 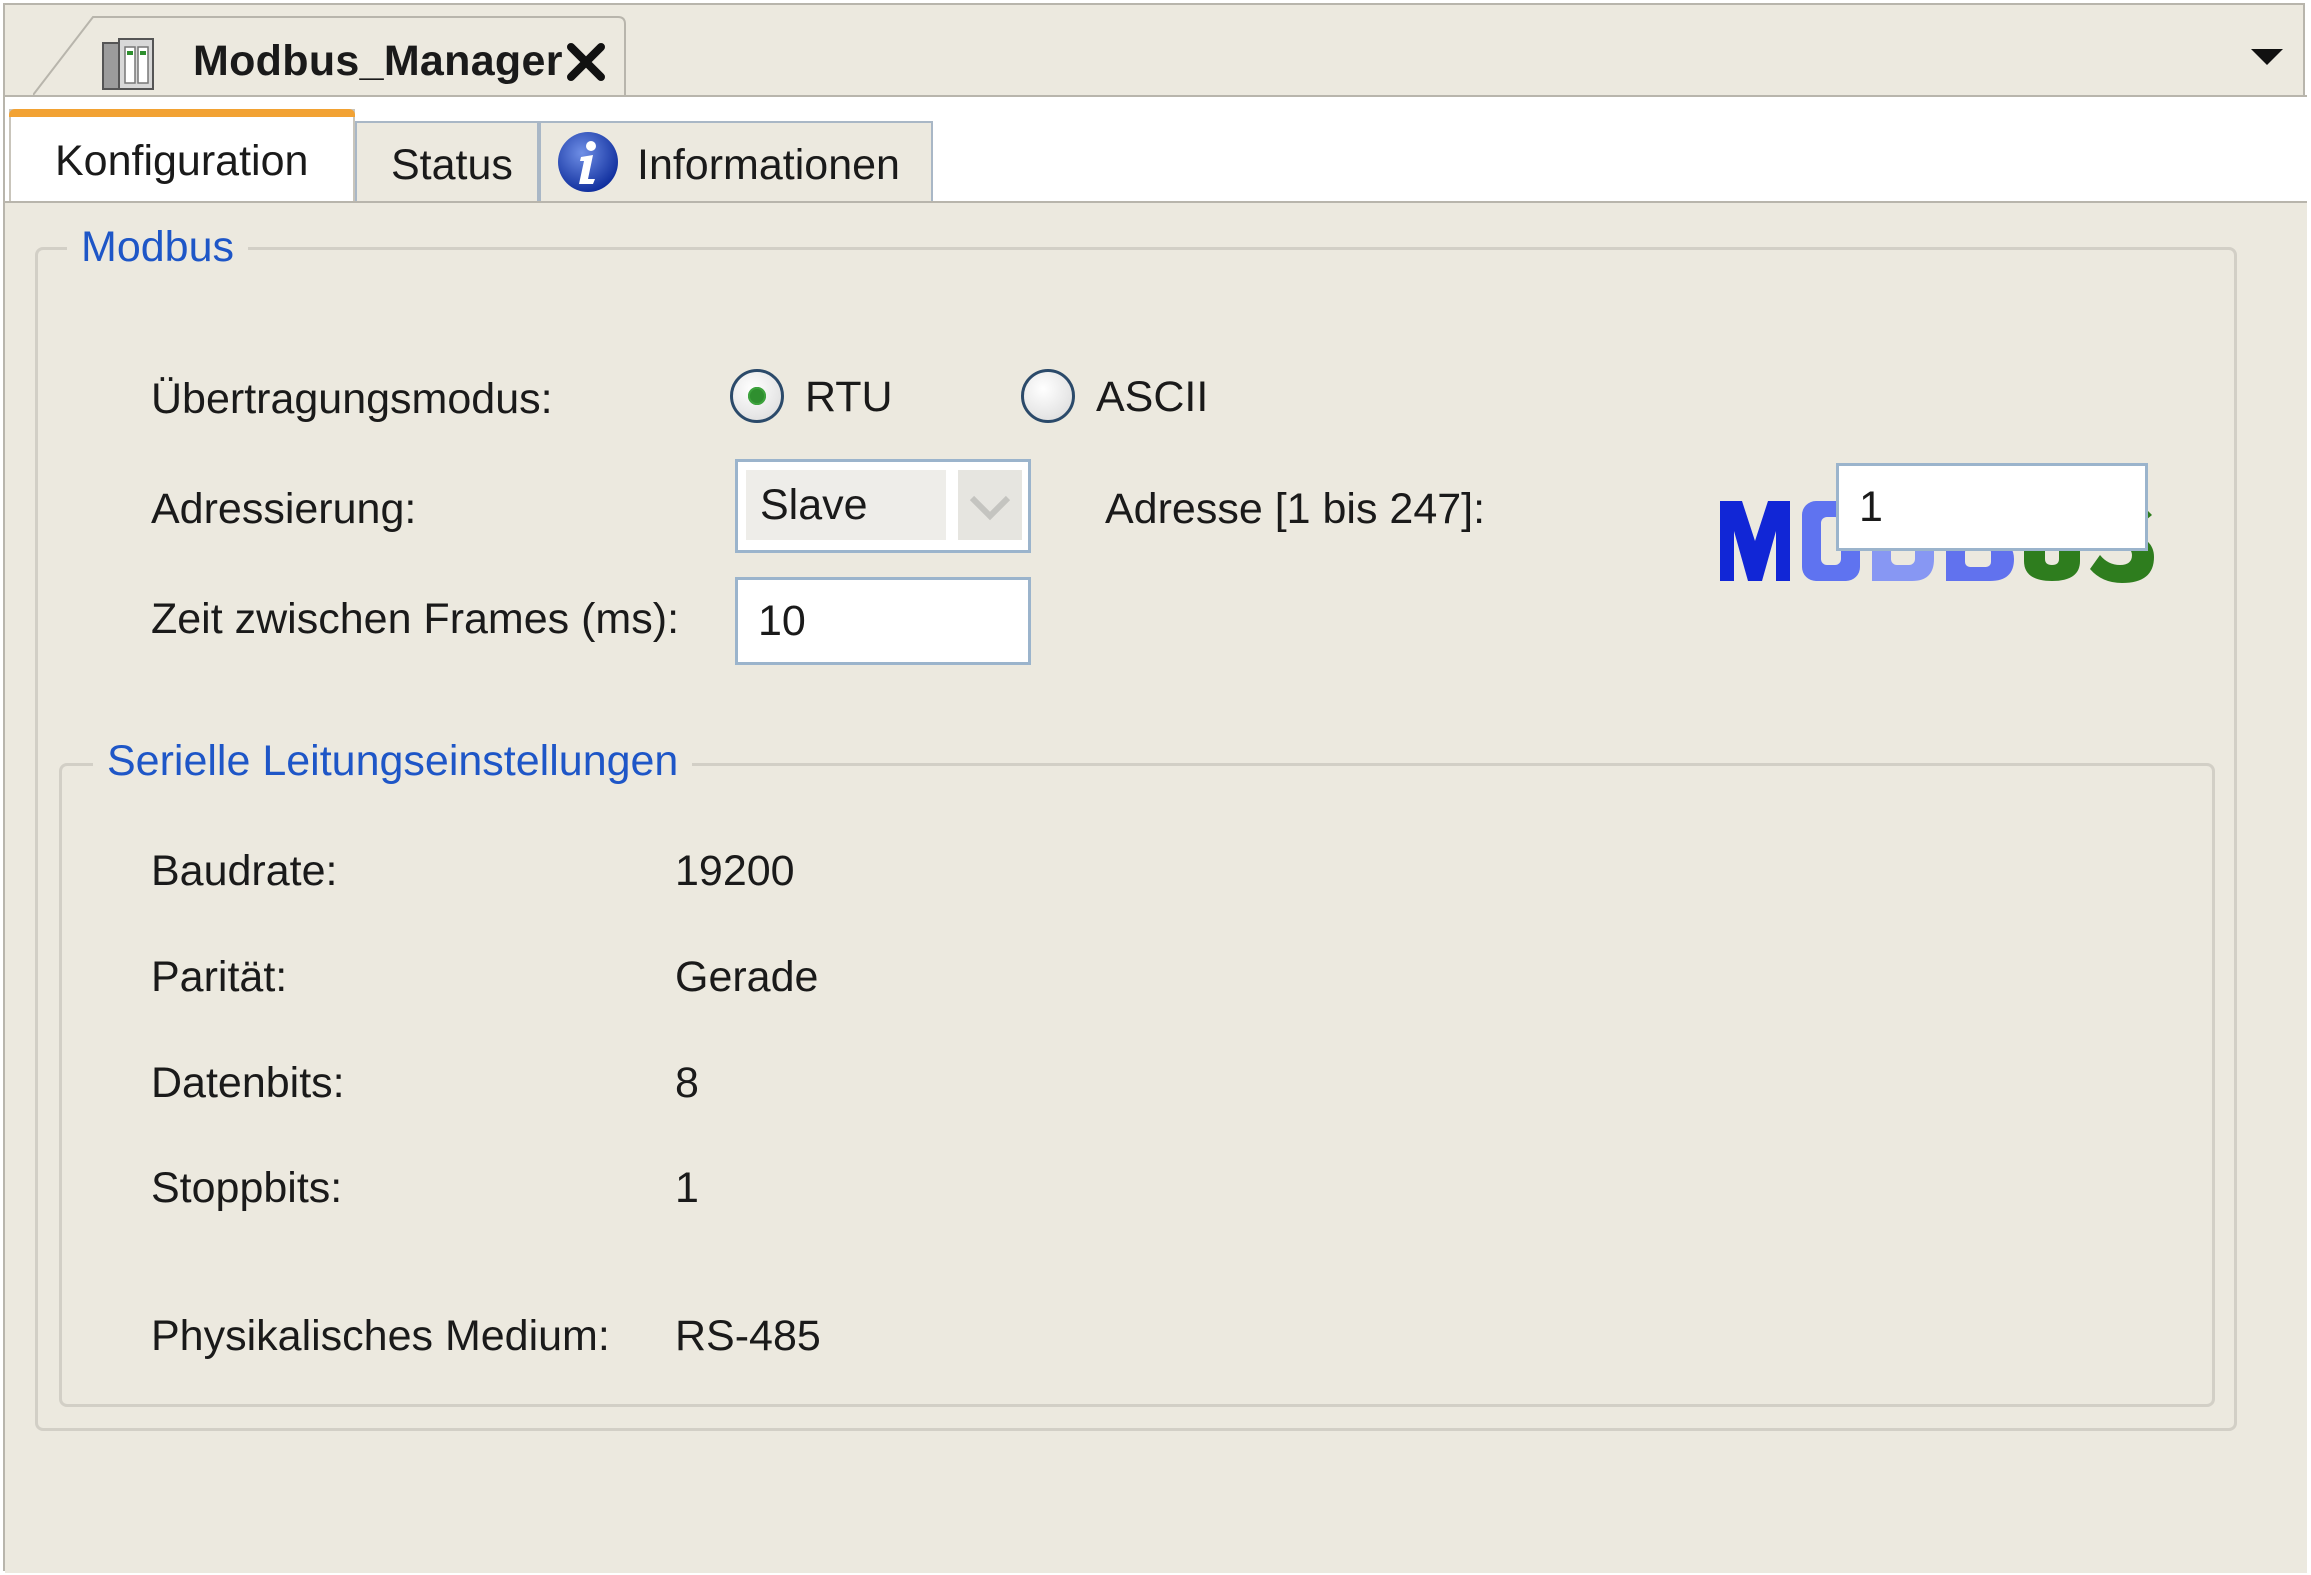 What do you see at coordinates (588, 162) in the screenshot?
I see `info-icon` at bounding box center [588, 162].